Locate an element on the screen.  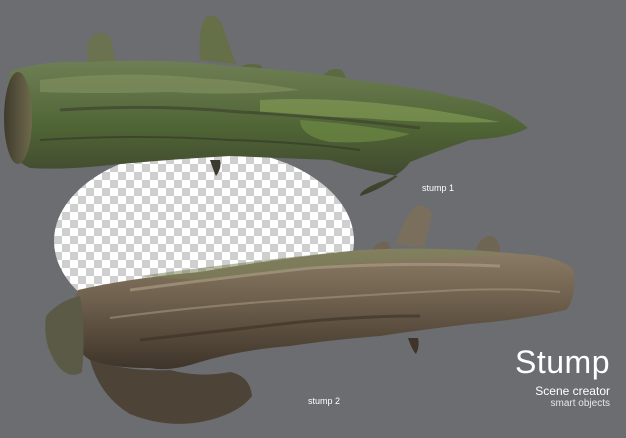
tagline: smart objects is located at coordinates (580, 403).